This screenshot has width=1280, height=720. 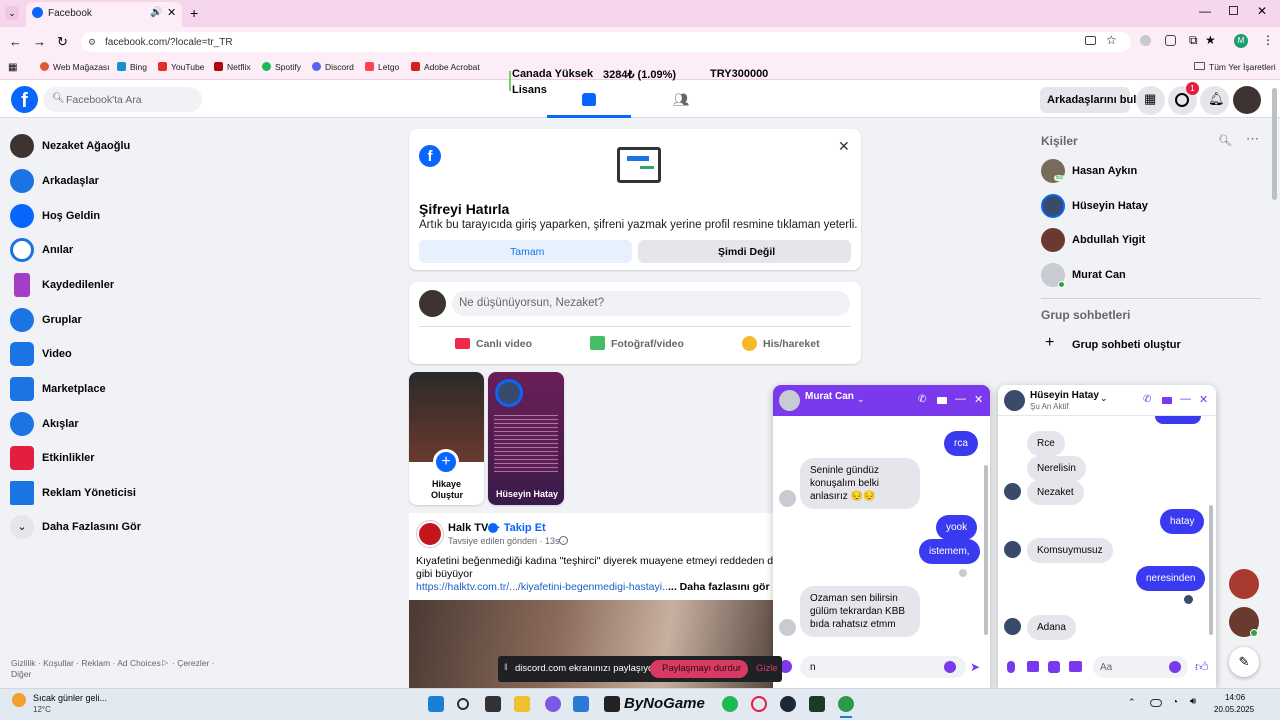 I want to click on bookmark-discord: Discord, so click(x=339, y=67).